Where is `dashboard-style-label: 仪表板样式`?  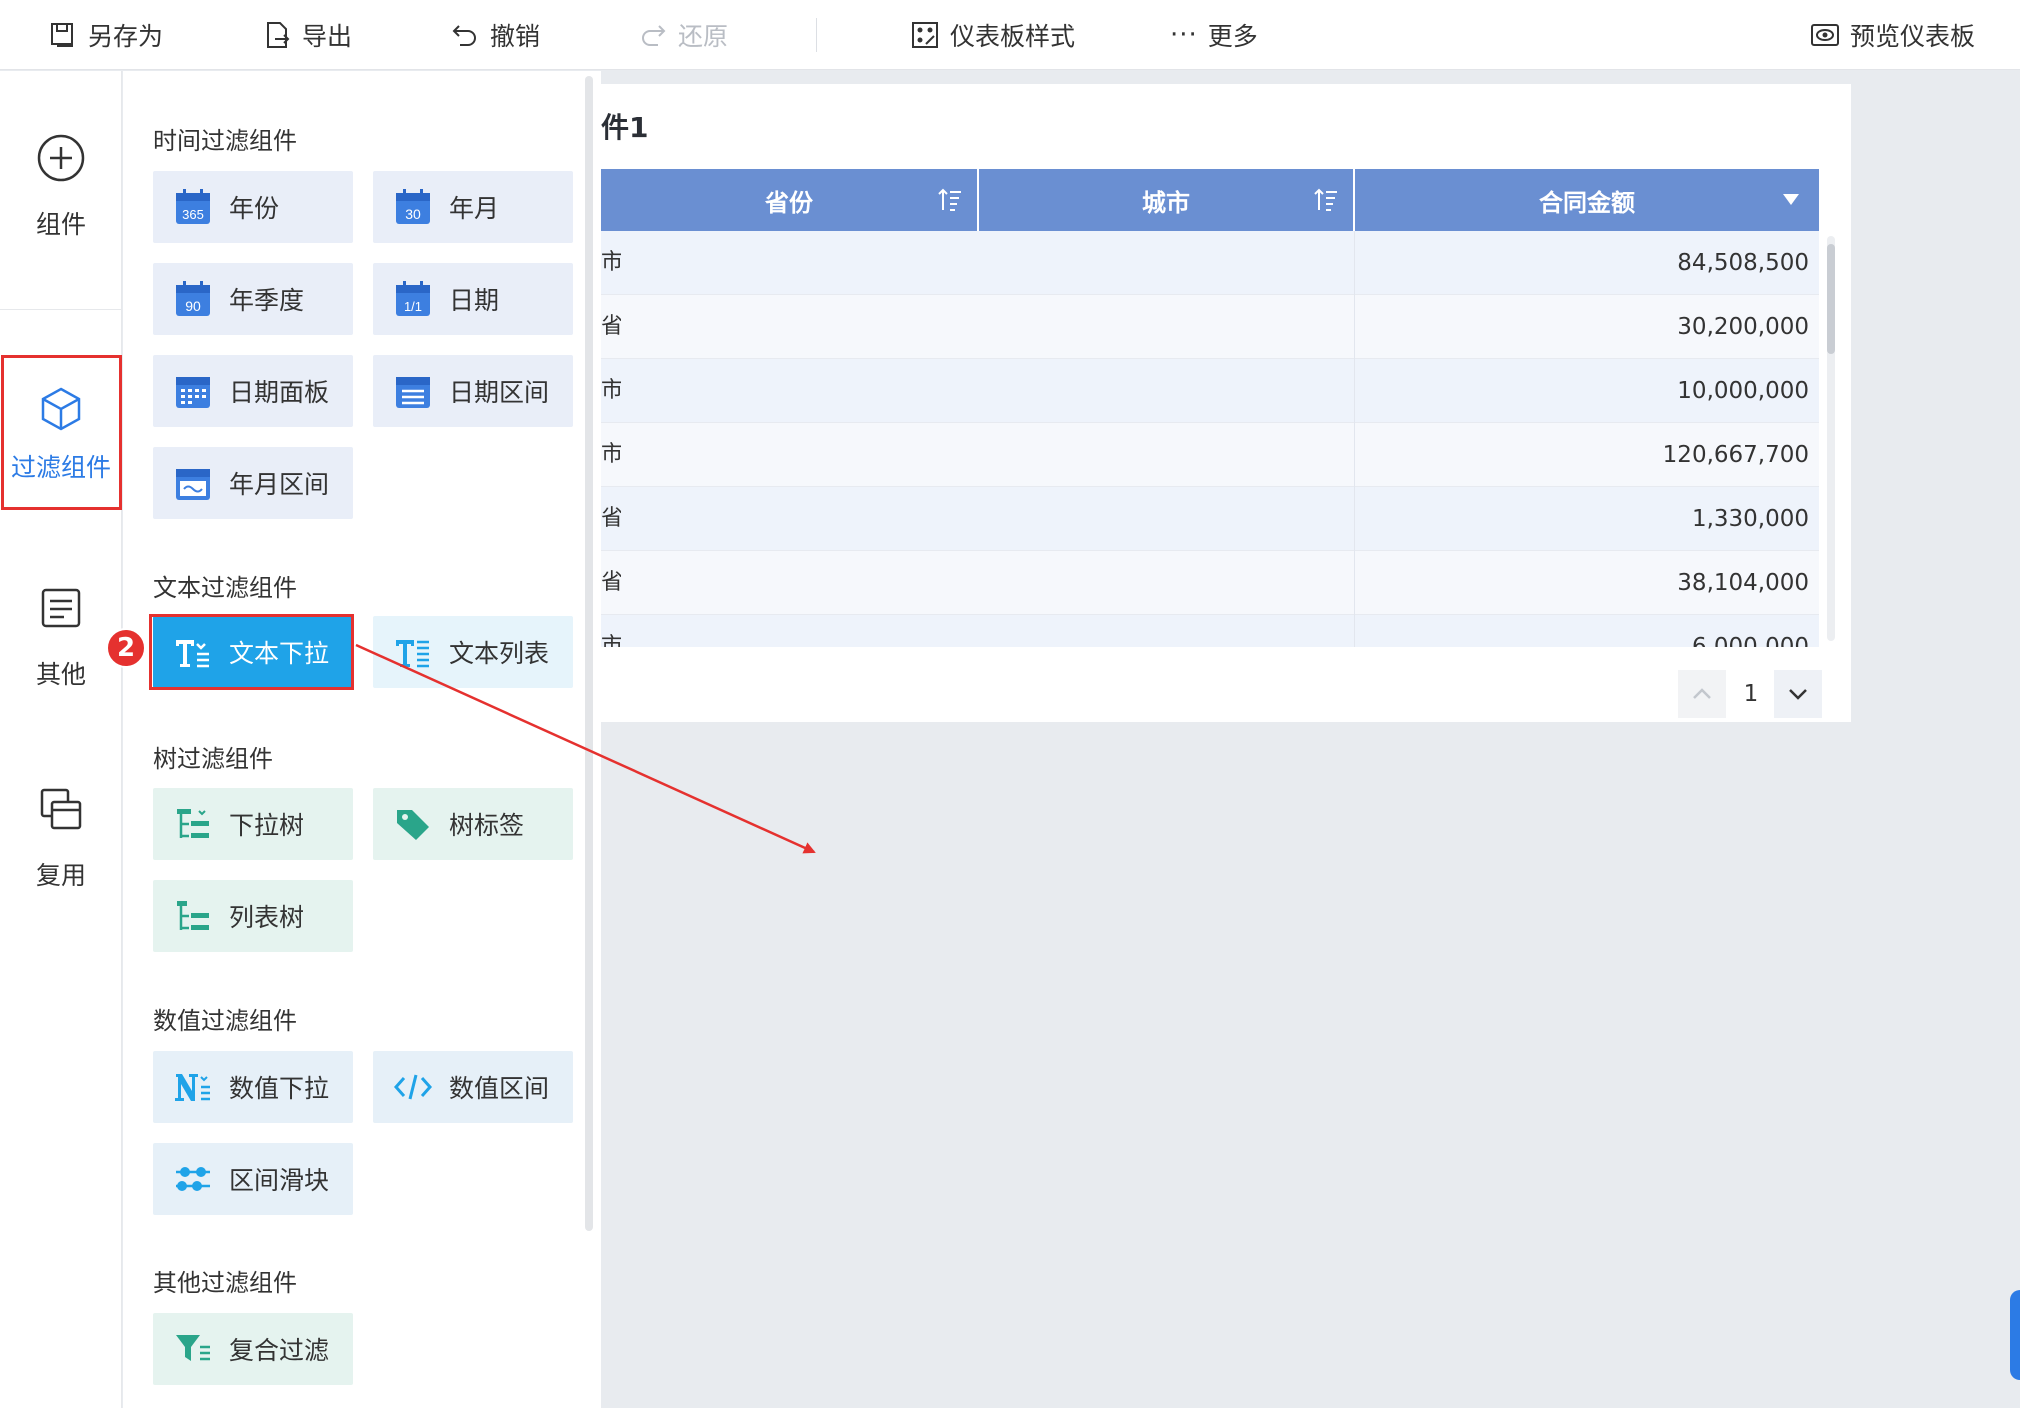 dashboard-style-label: 仪表板样式 is located at coordinates (1013, 36).